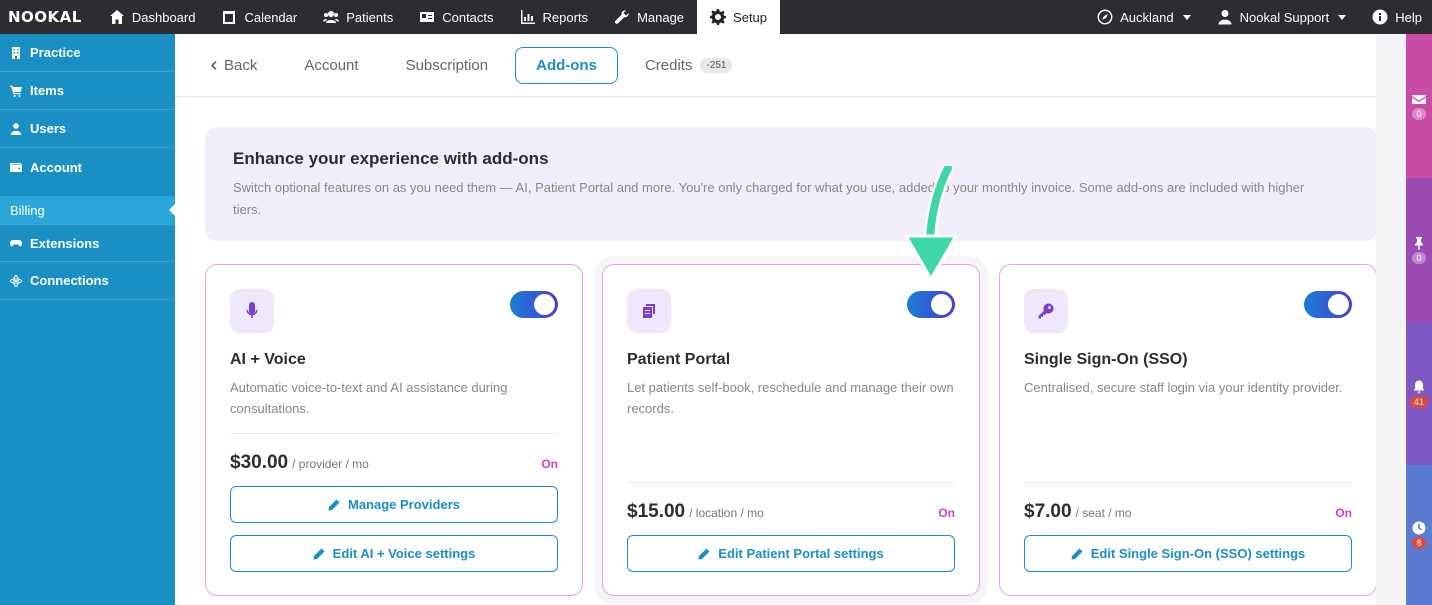  Describe the element at coordinates (622, 17) in the screenshot. I see `wrench-icon` at that location.